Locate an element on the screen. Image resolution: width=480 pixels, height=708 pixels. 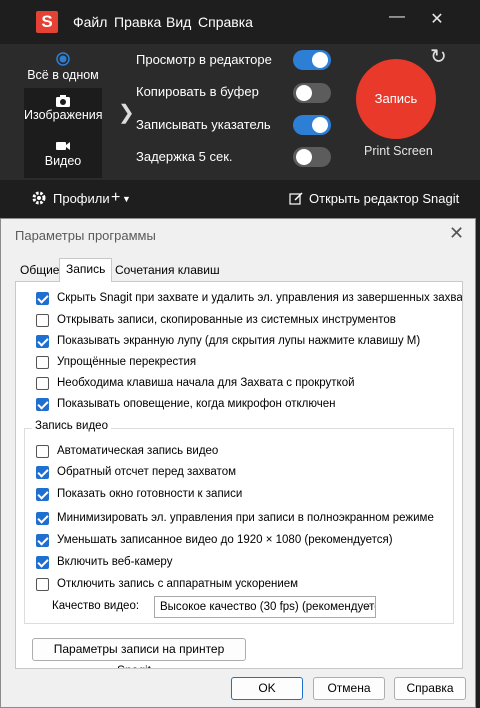
cancel-button: Отмена is located at coordinates (349, 688).